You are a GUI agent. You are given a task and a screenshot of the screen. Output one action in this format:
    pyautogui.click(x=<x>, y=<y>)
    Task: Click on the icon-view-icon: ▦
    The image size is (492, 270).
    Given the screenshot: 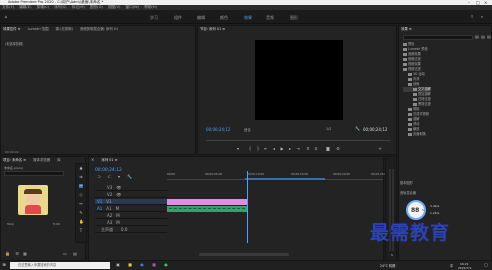 What is the action you would take?
    pyautogui.click(x=25, y=254)
    